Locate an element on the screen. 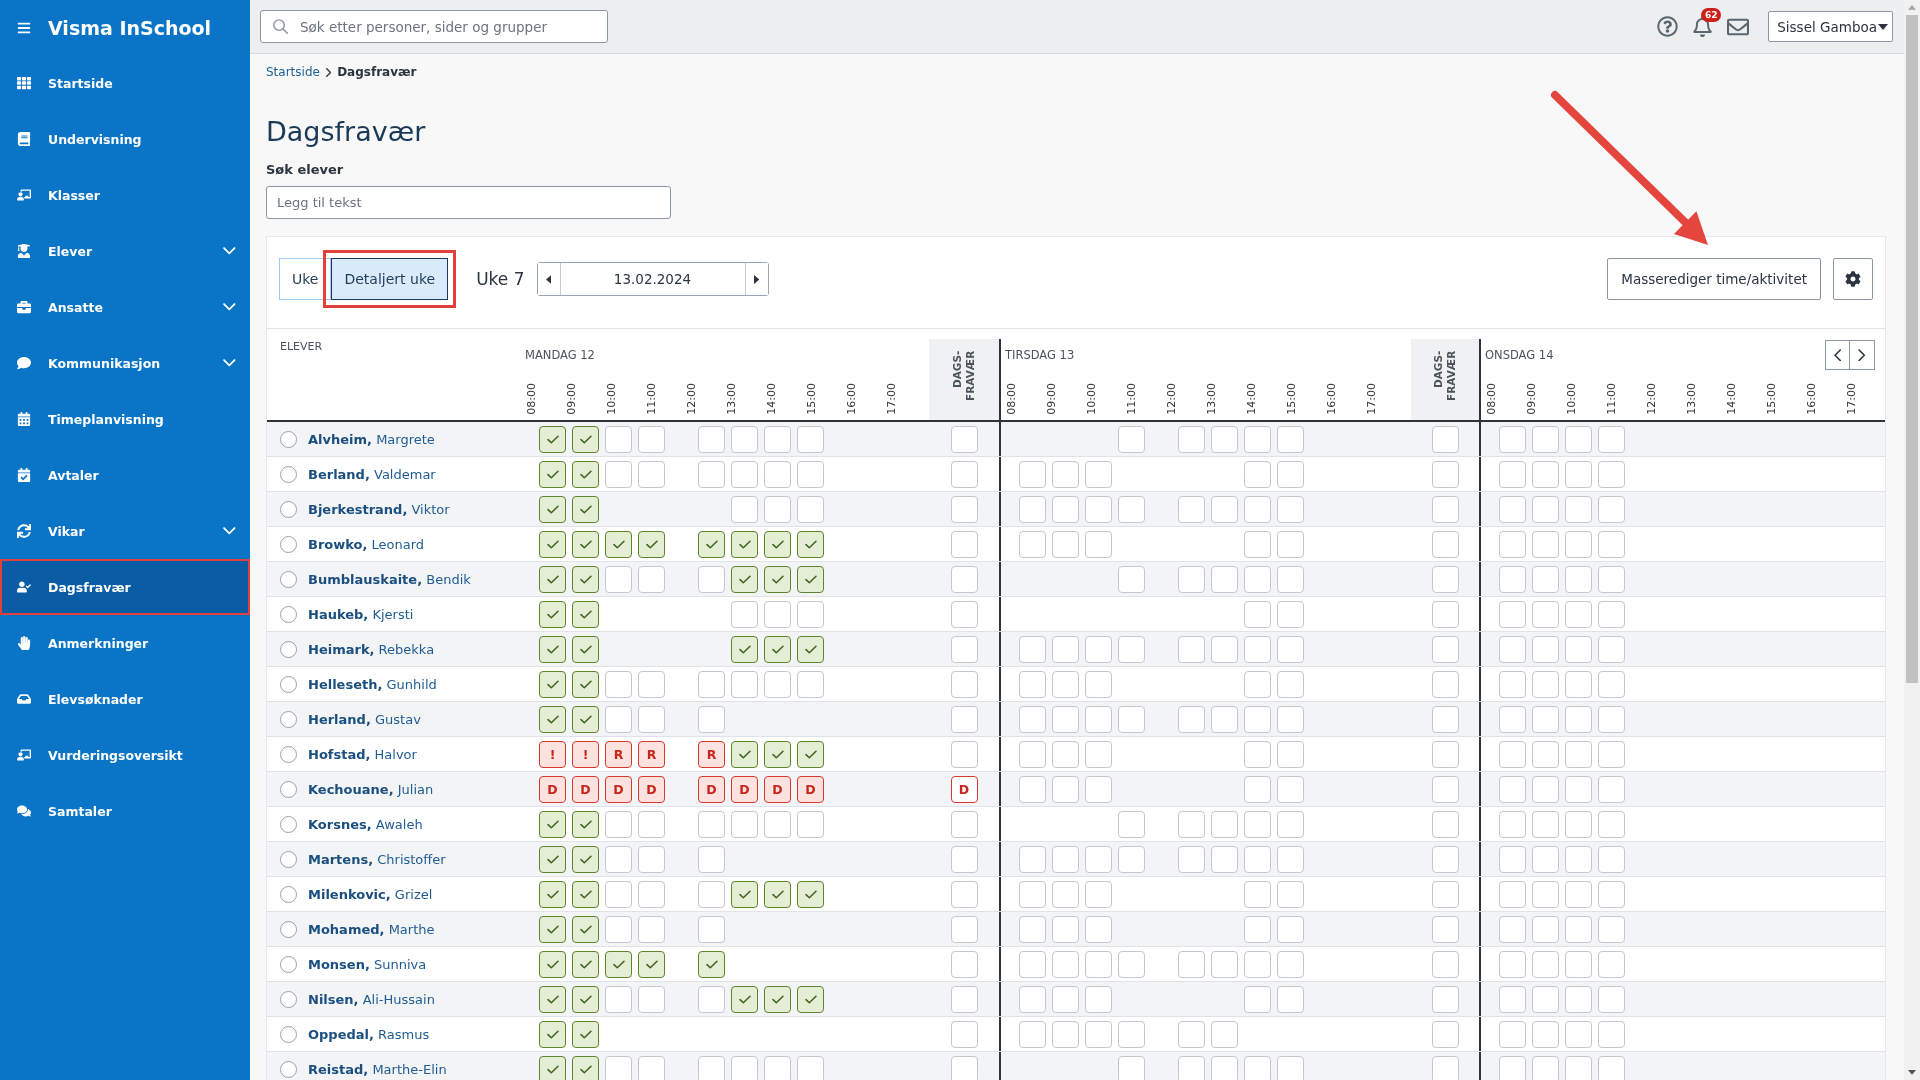  sidebar-item: Ansatte is located at coordinates (125, 307).